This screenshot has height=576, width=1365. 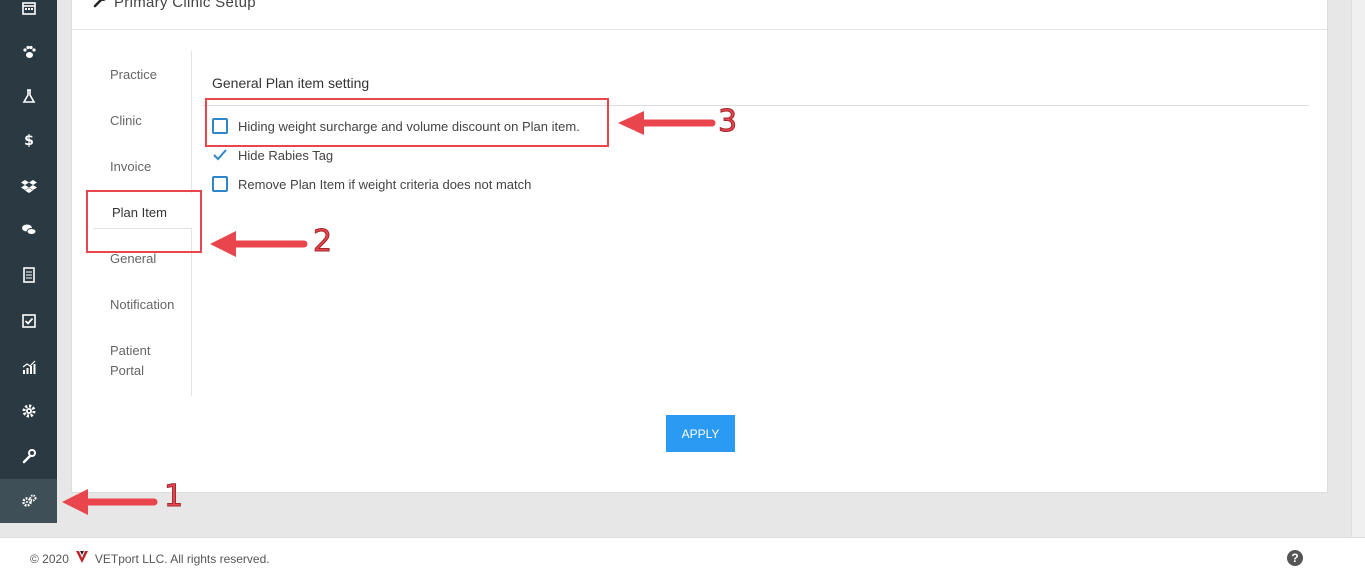 What do you see at coordinates (1358, 268) in the screenshot?
I see `page-scrollbar` at bounding box center [1358, 268].